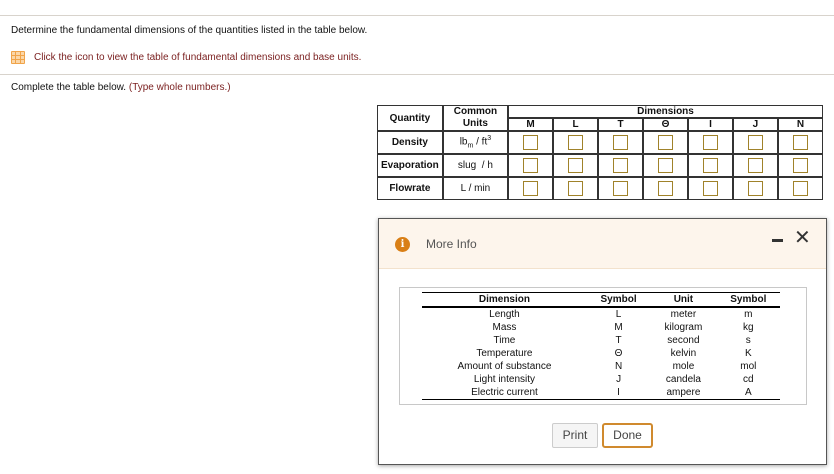  What do you see at coordinates (748, 366) in the screenshot?
I see `ref-cell: mol` at bounding box center [748, 366].